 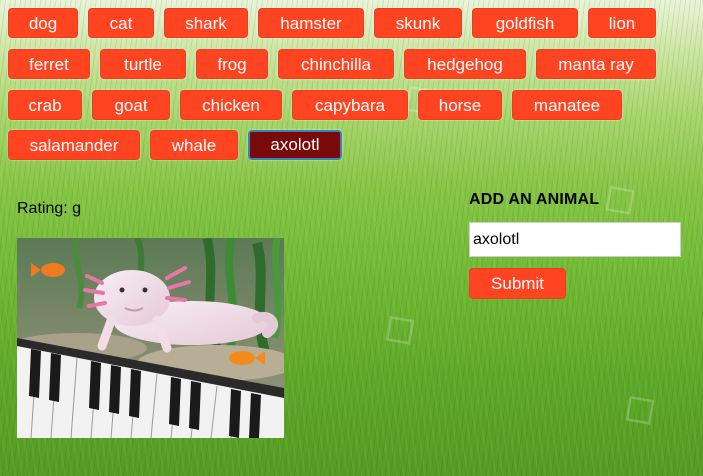 I want to click on animal-button-turtle: turtle, so click(x=143, y=64).